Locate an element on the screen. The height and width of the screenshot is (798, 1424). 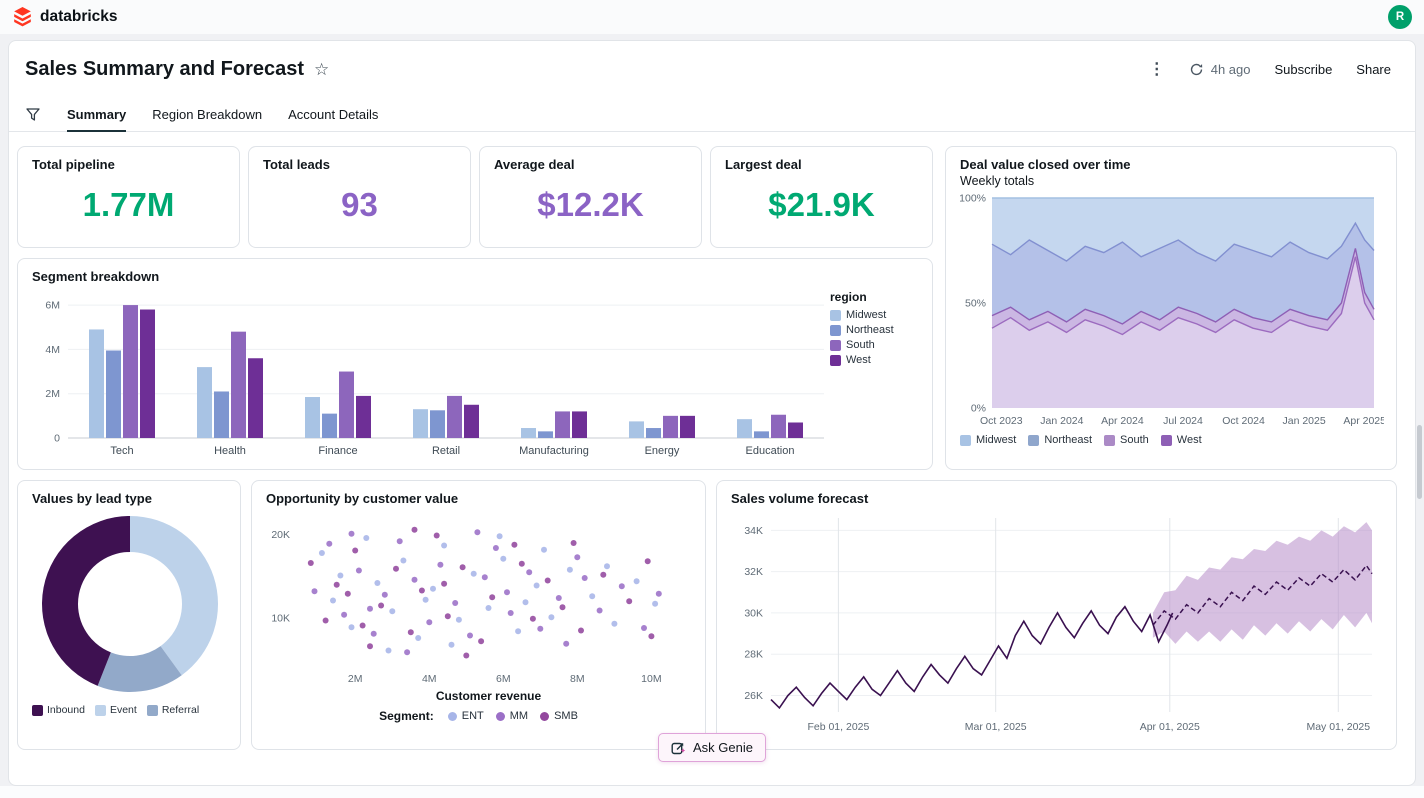
tab-account-details: Account Details is located at coordinates (333, 114).